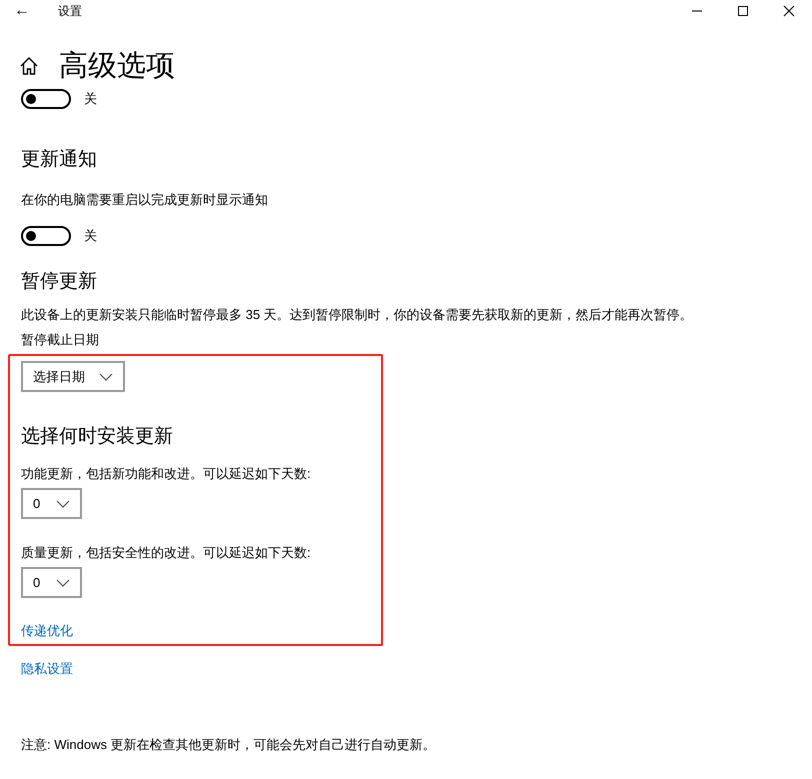 The width and height of the screenshot is (812, 779). What do you see at coordinates (229, 745) in the screenshot?
I see `note-text: 注意: Windows 更新在检查其他更新时，可能会先对自己进行自动更新。` at bounding box center [229, 745].